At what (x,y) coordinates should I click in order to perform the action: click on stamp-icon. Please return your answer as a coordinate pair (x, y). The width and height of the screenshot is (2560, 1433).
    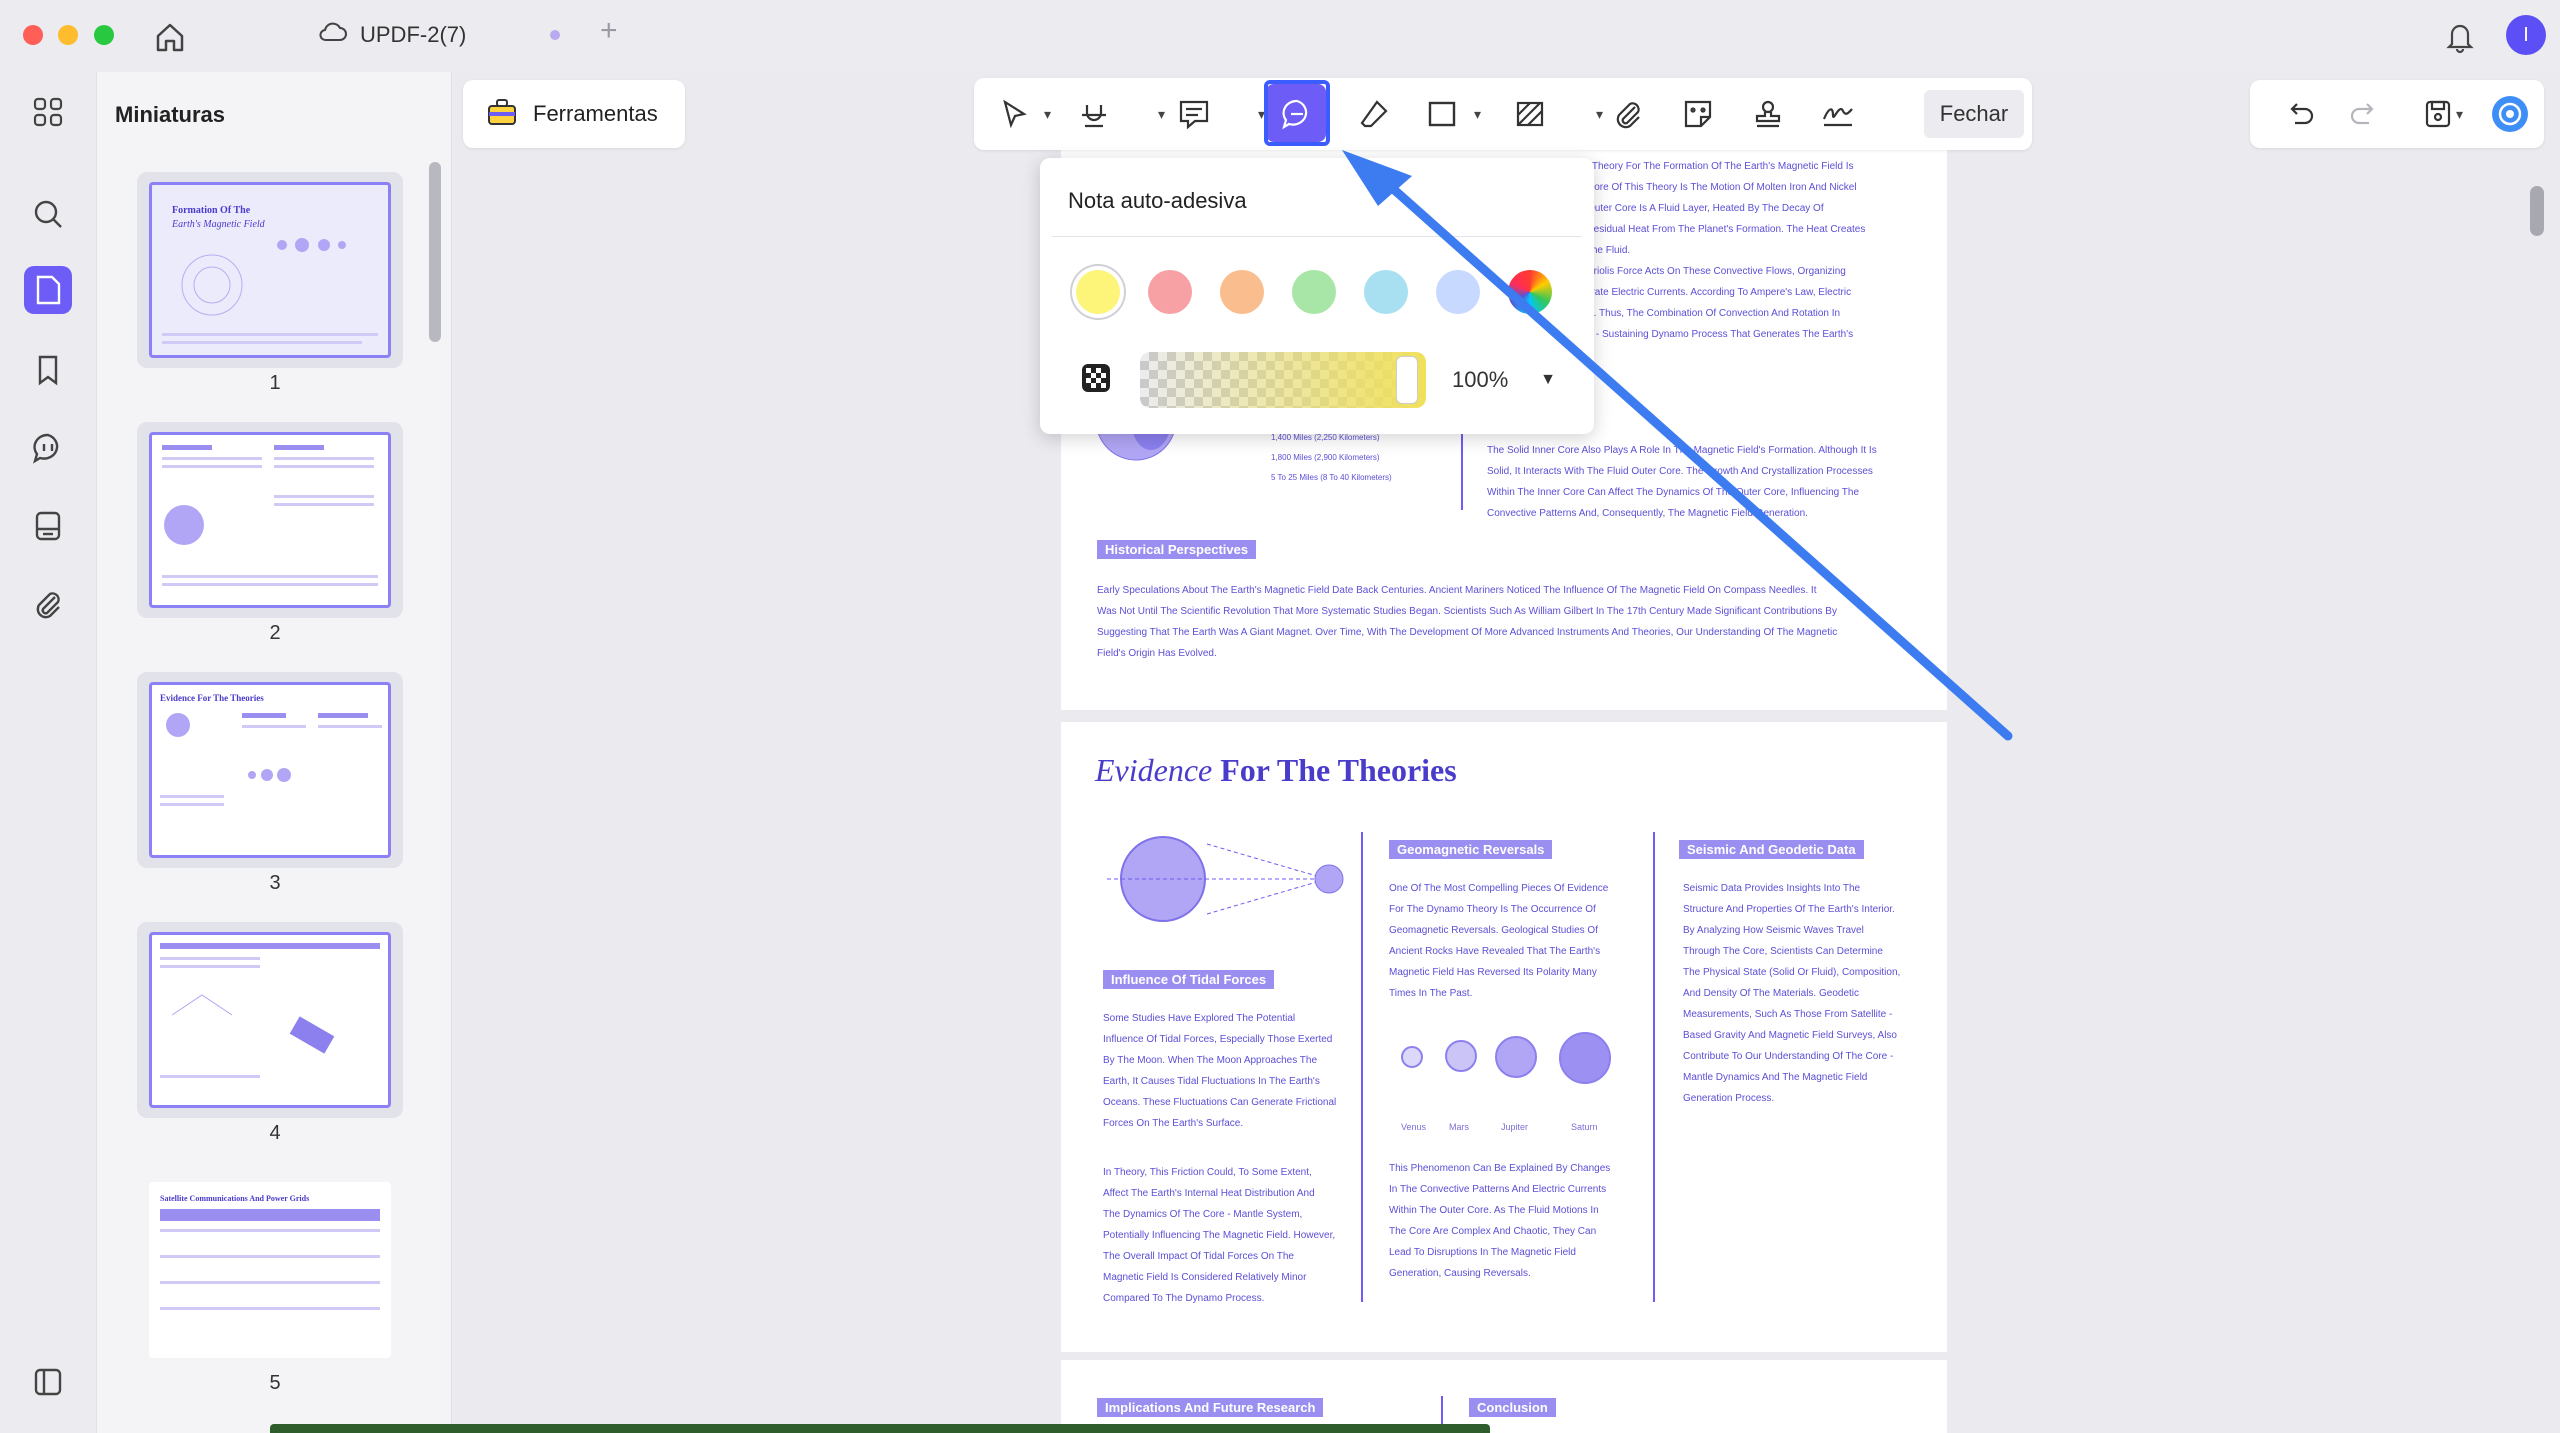
    Looking at the image, I should click on (1768, 114).